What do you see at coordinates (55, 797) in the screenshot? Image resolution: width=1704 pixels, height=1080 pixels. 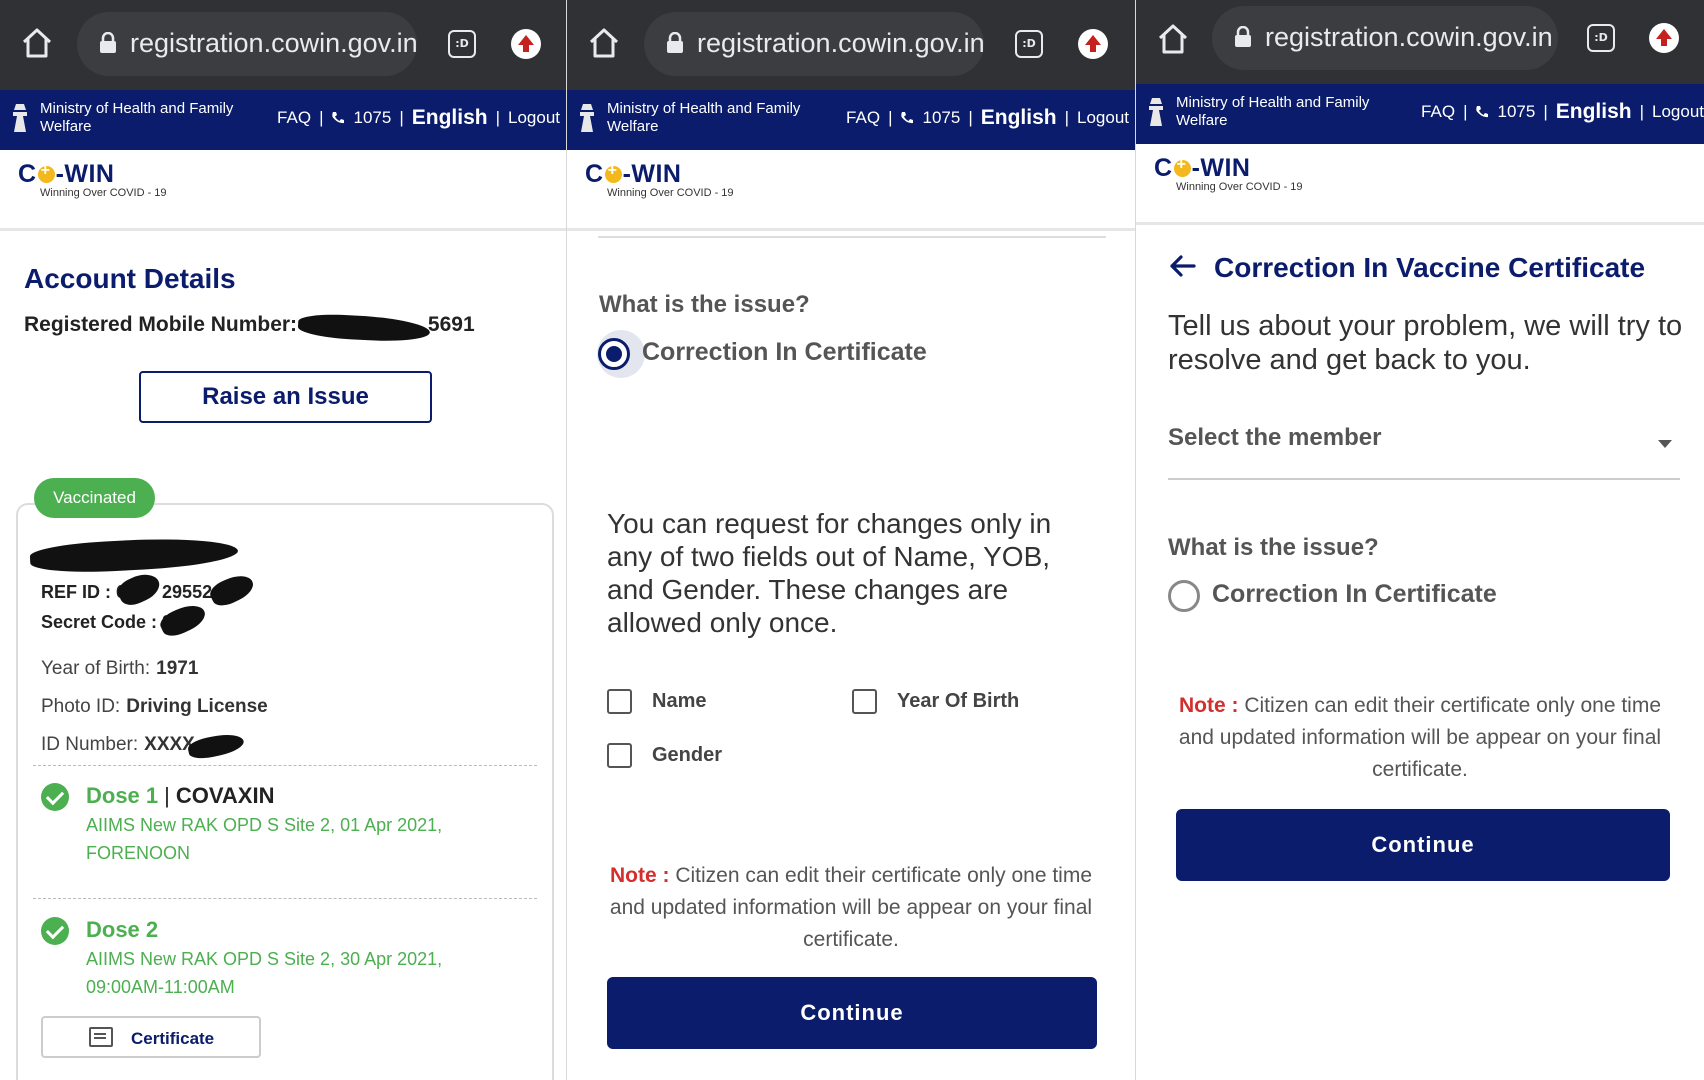 I see `check-icon` at bounding box center [55, 797].